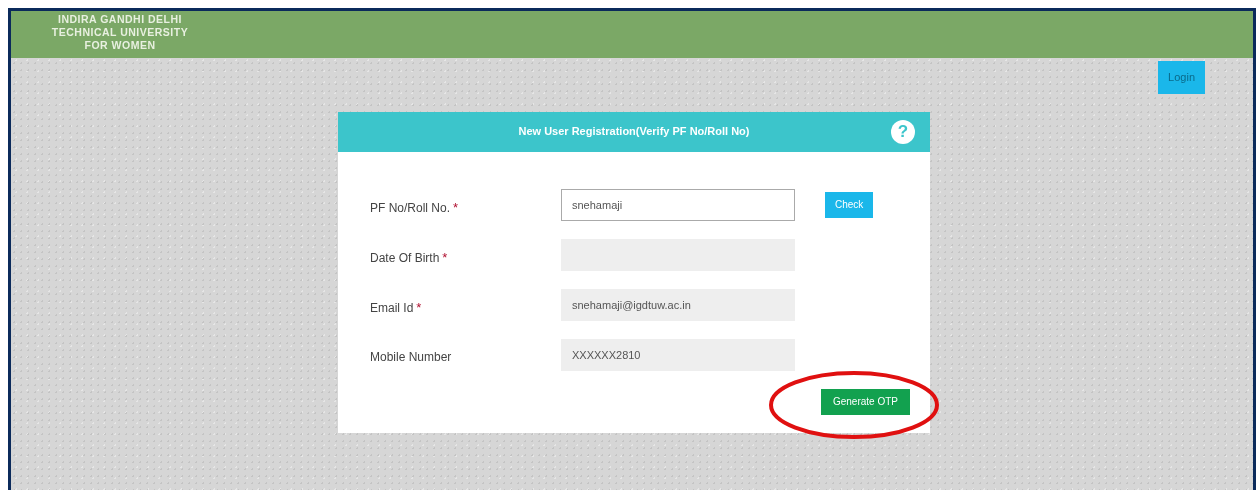 The height and width of the screenshot is (490, 1259). Describe the element at coordinates (411, 357) in the screenshot. I see `field-label: Mobile Number` at that location.